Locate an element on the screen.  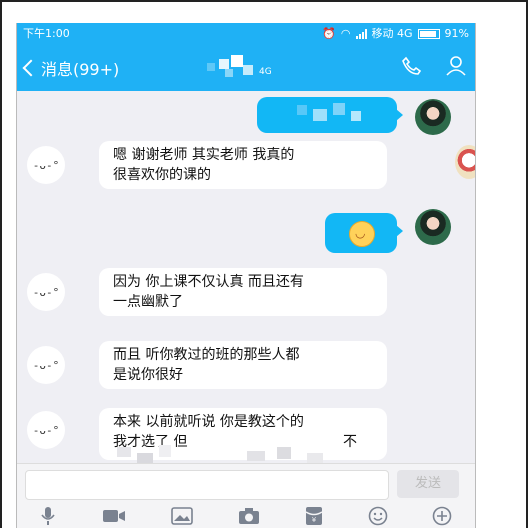
profile-icon is located at coordinates (456, 68).